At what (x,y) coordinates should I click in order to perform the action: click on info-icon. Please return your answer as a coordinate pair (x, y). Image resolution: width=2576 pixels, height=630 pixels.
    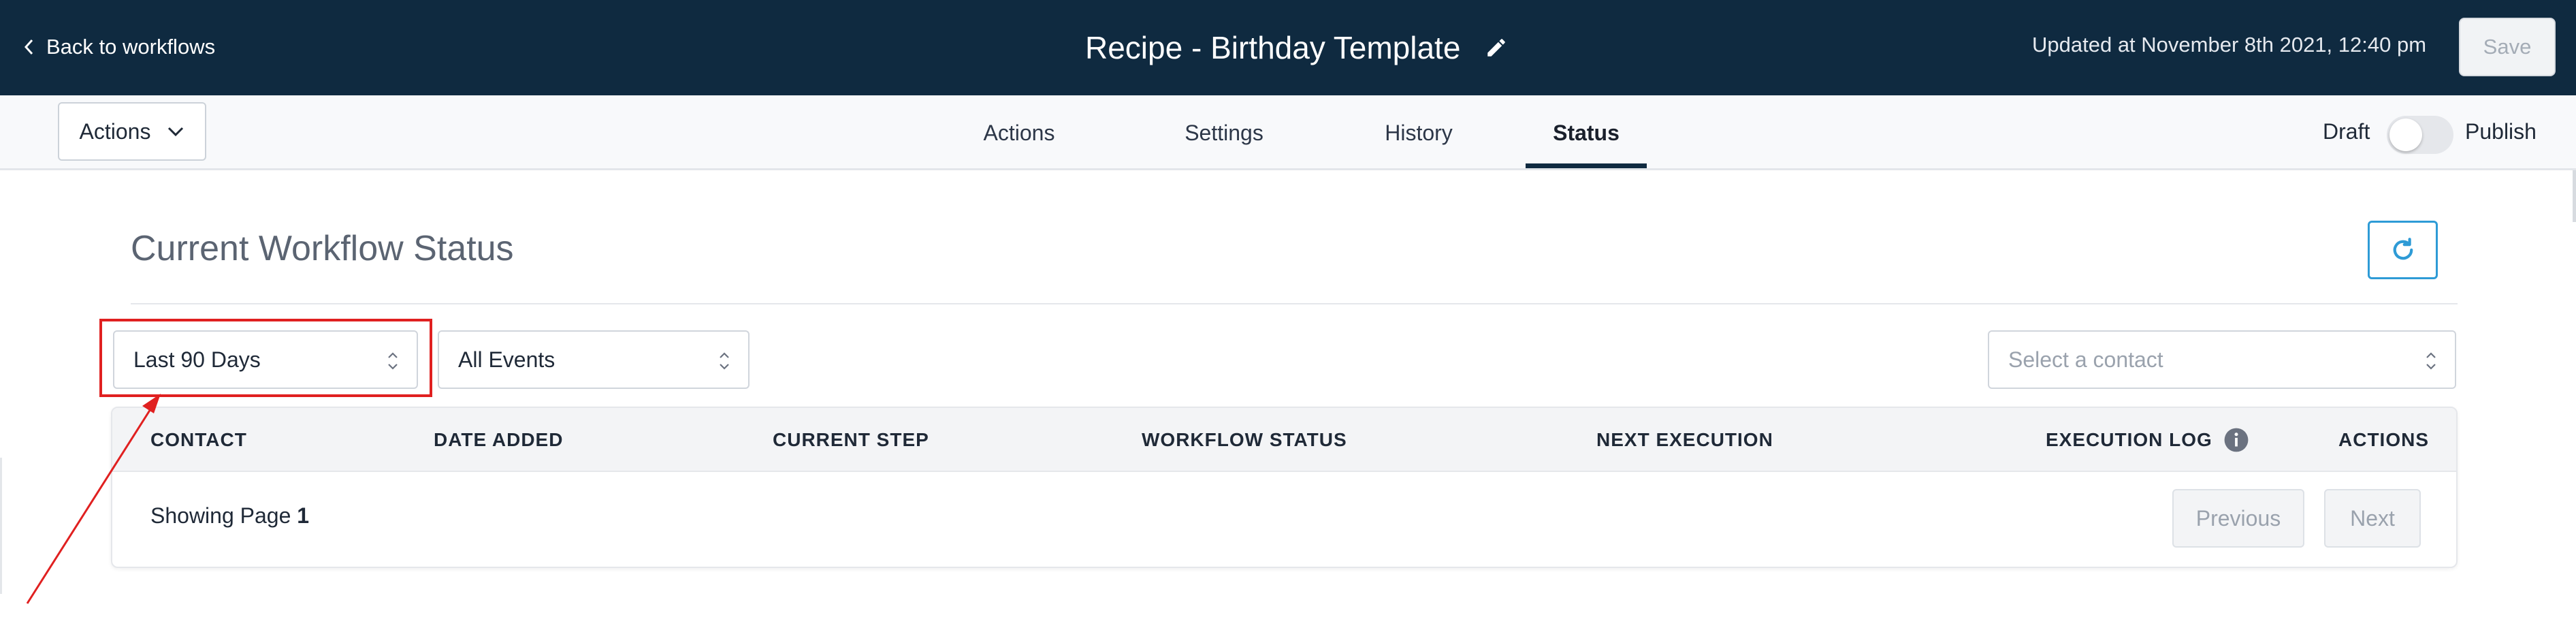
    Looking at the image, I should click on (2236, 440).